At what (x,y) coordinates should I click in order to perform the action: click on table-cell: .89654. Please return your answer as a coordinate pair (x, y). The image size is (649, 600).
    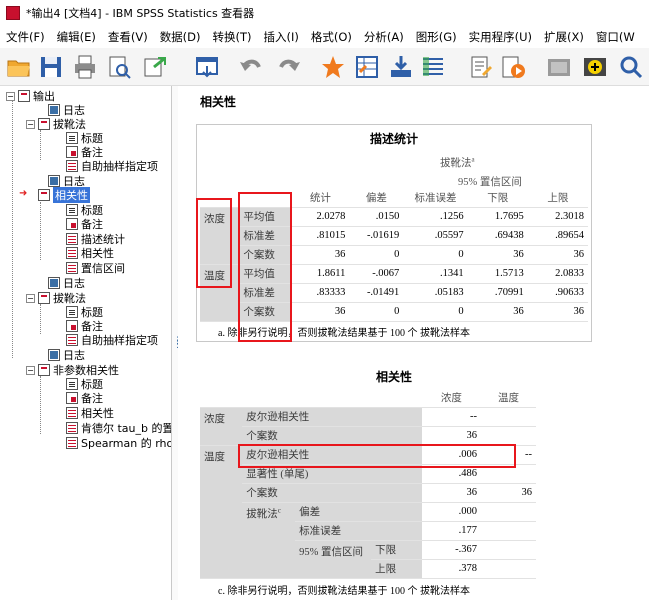
    Looking at the image, I should click on (557, 236).